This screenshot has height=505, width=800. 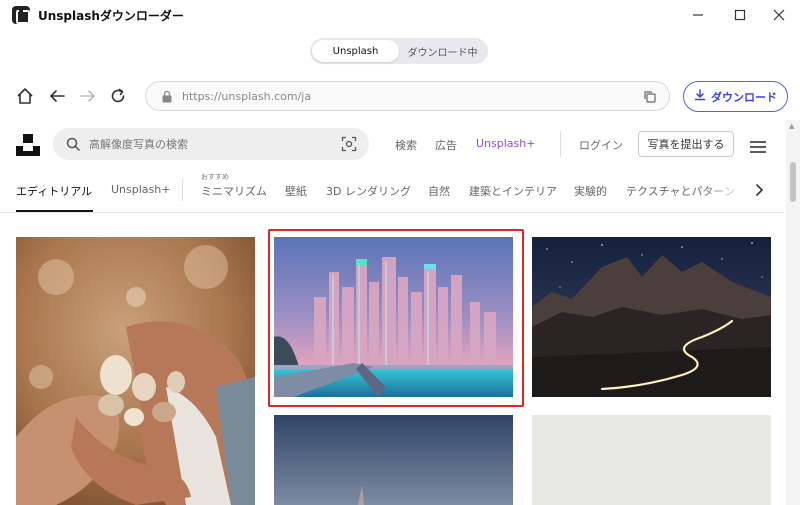 I want to click on category-wallpapers: 壁紙, so click(x=296, y=191).